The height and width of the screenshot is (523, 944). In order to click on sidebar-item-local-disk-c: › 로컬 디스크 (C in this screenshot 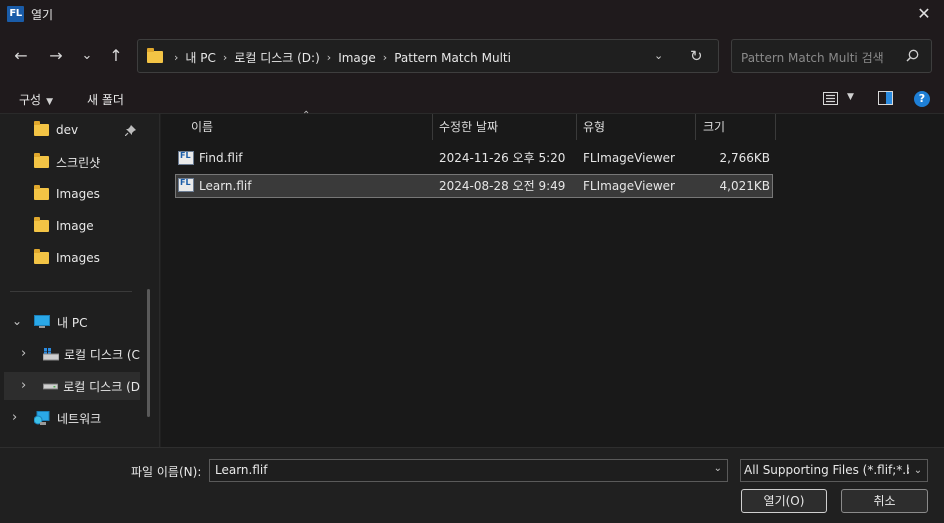, I will do `click(74, 354)`.